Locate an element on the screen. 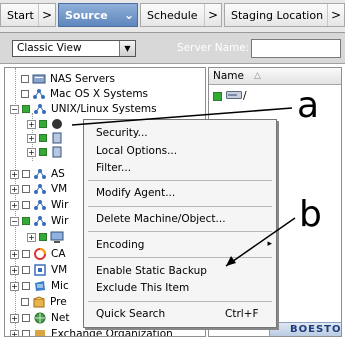  arrowhead-b is located at coordinates (231, 261).